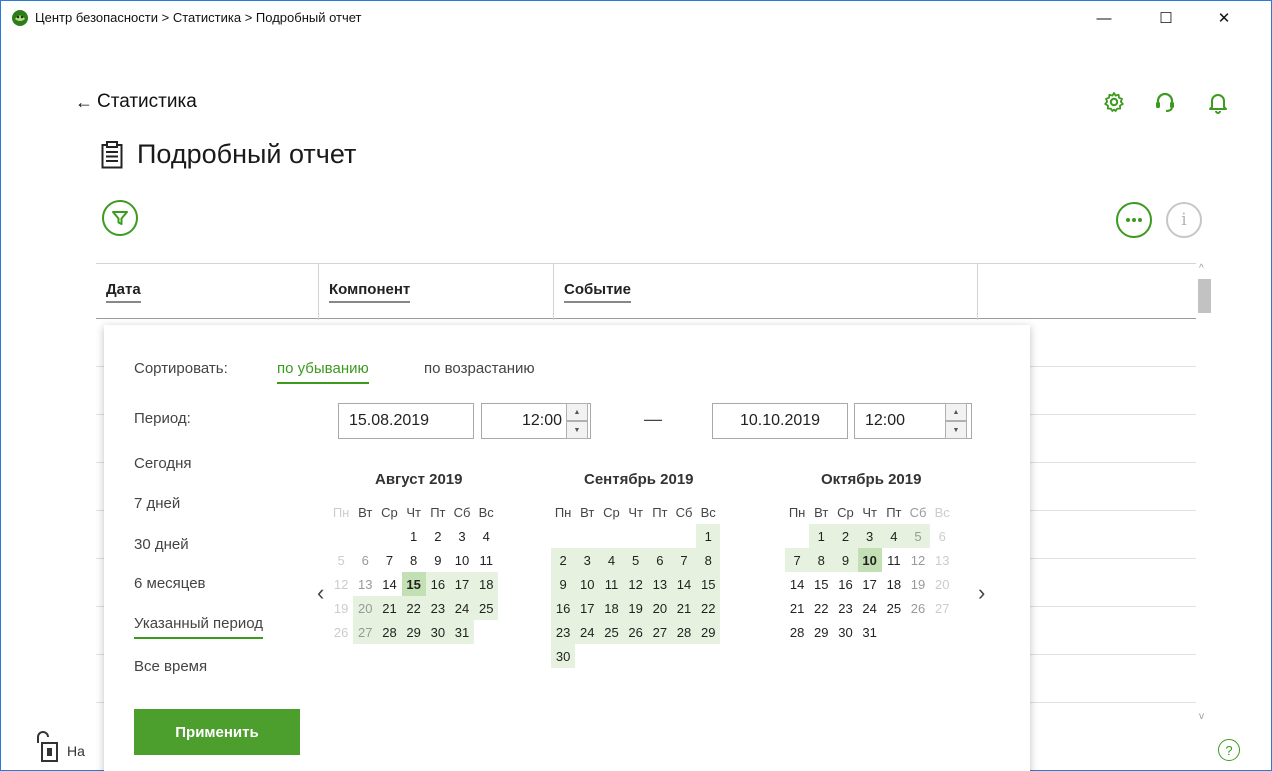 Image resolution: width=1272 pixels, height=771 pixels. What do you see at coordinates (1184, 220) in the screenshot?
I see `info-button: i` at bounding box center [1184, 220].